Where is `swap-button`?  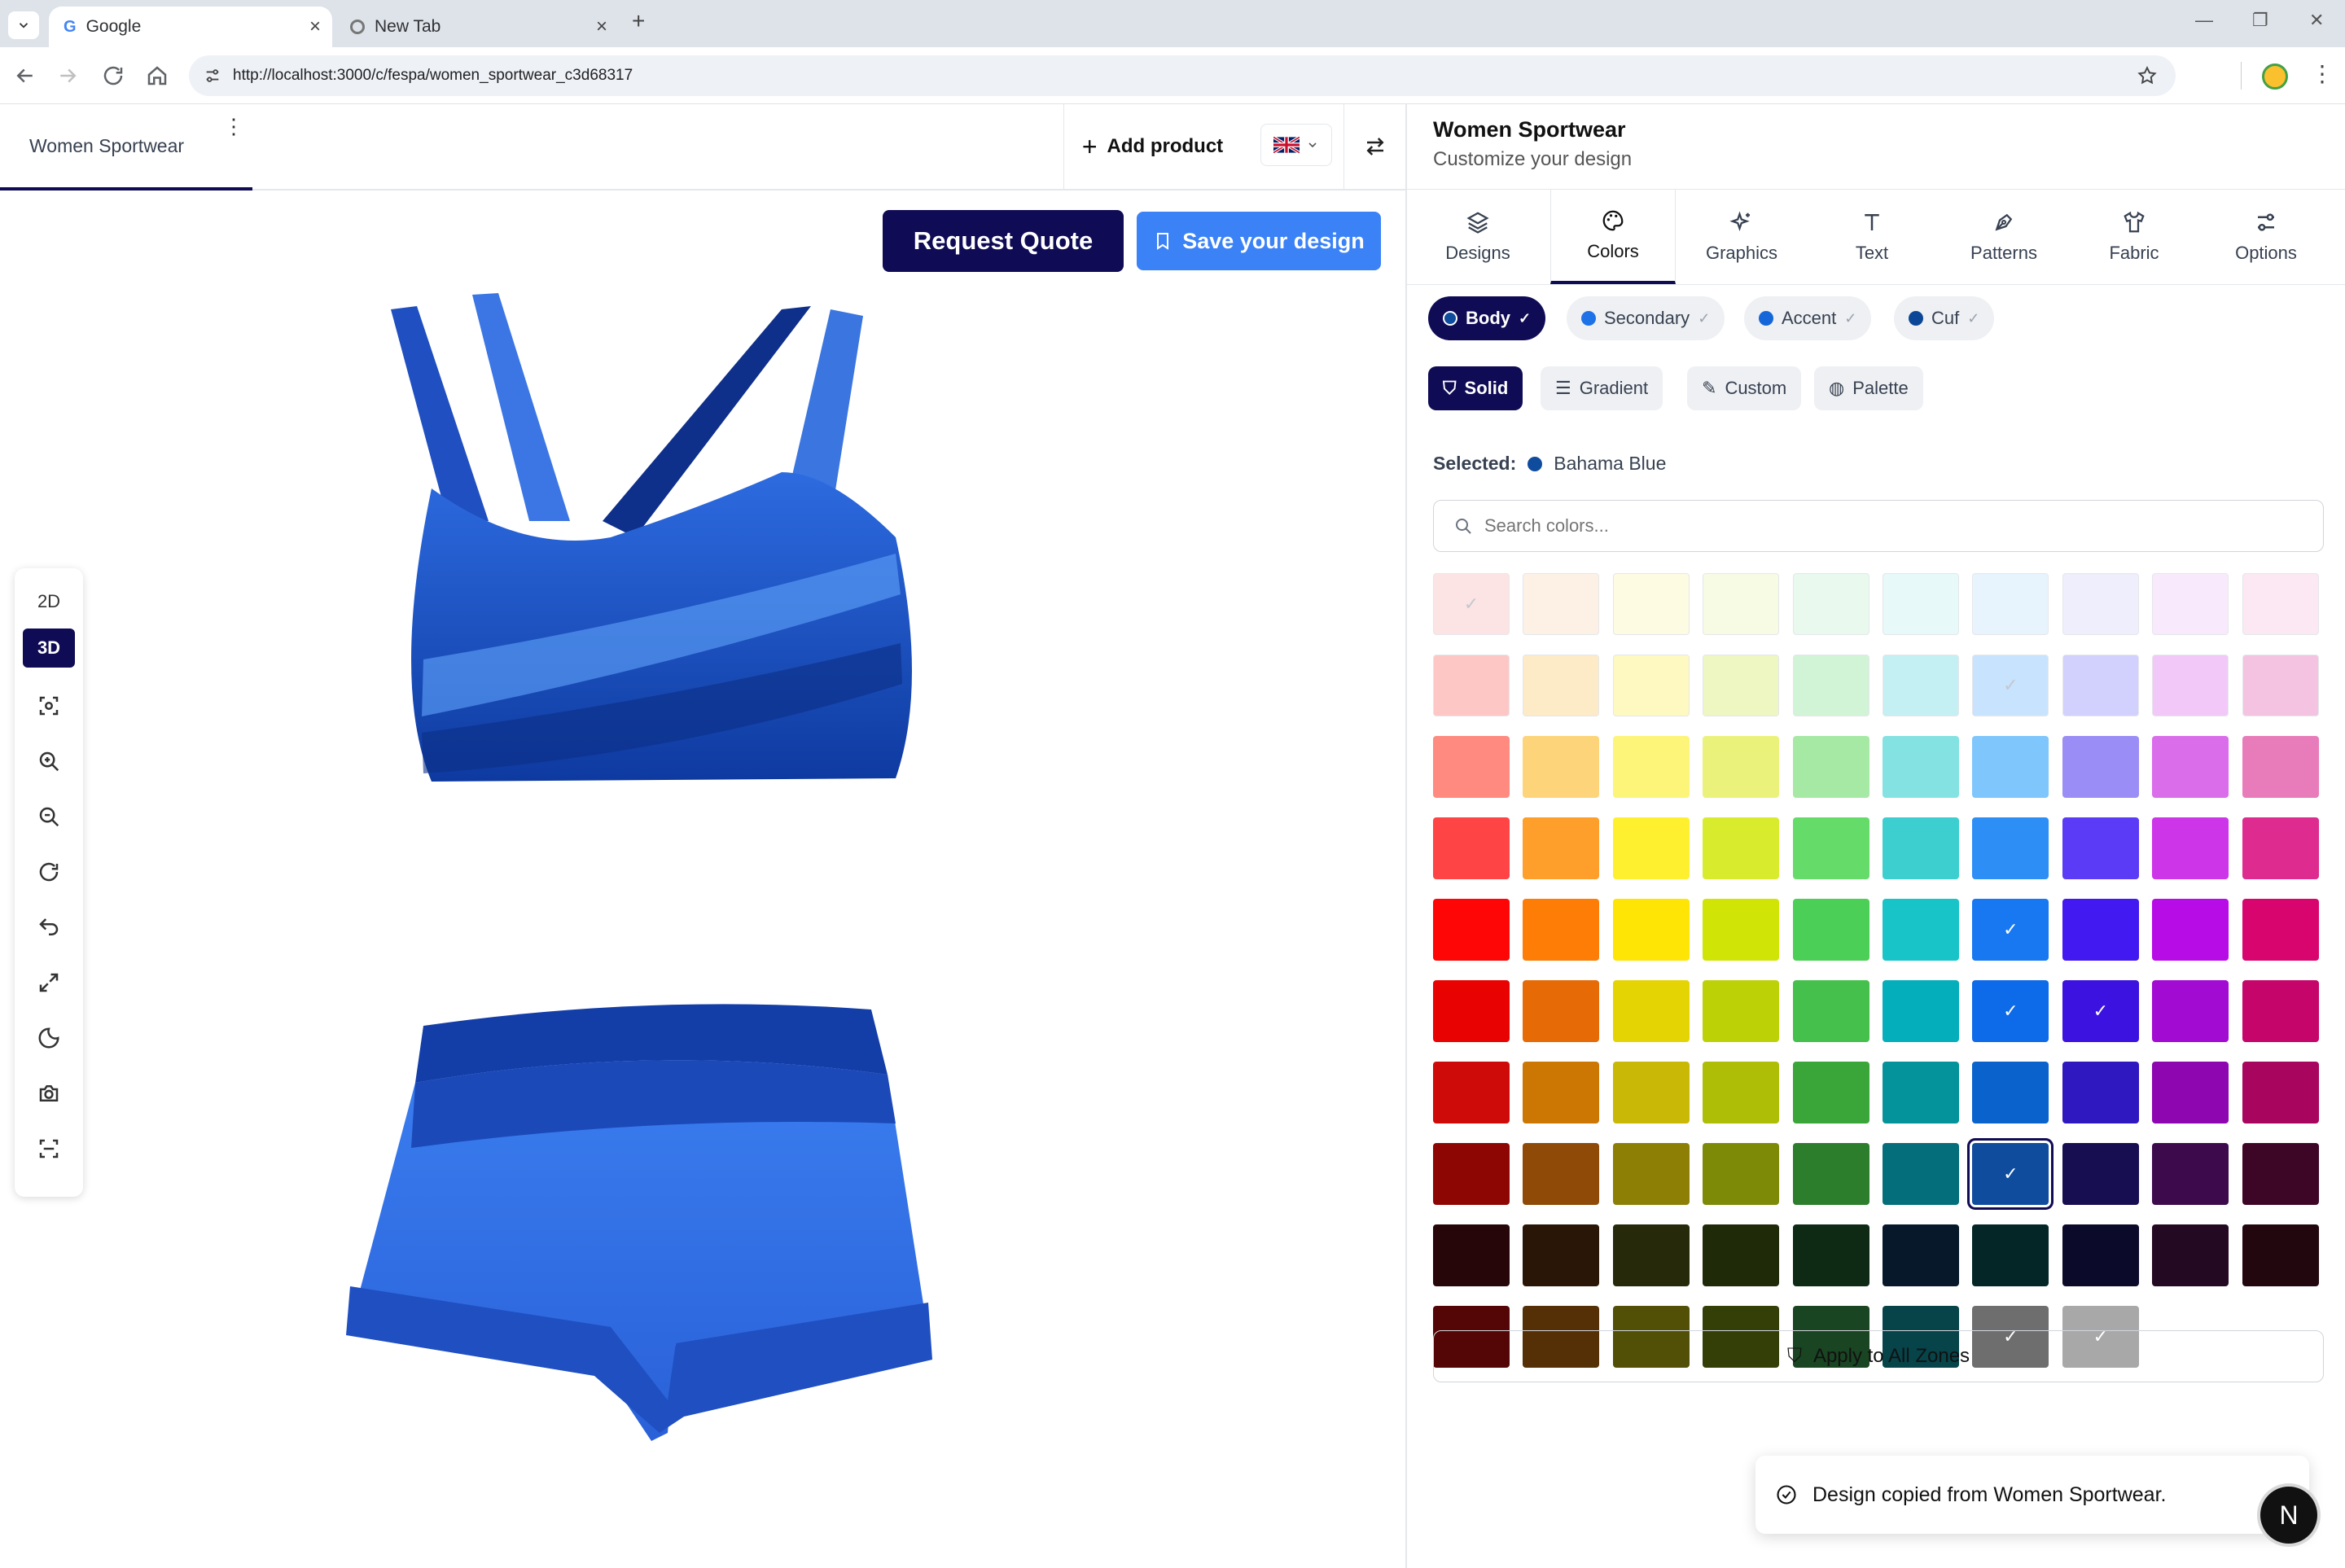 swap-button is located at coordinates (1374, 146).